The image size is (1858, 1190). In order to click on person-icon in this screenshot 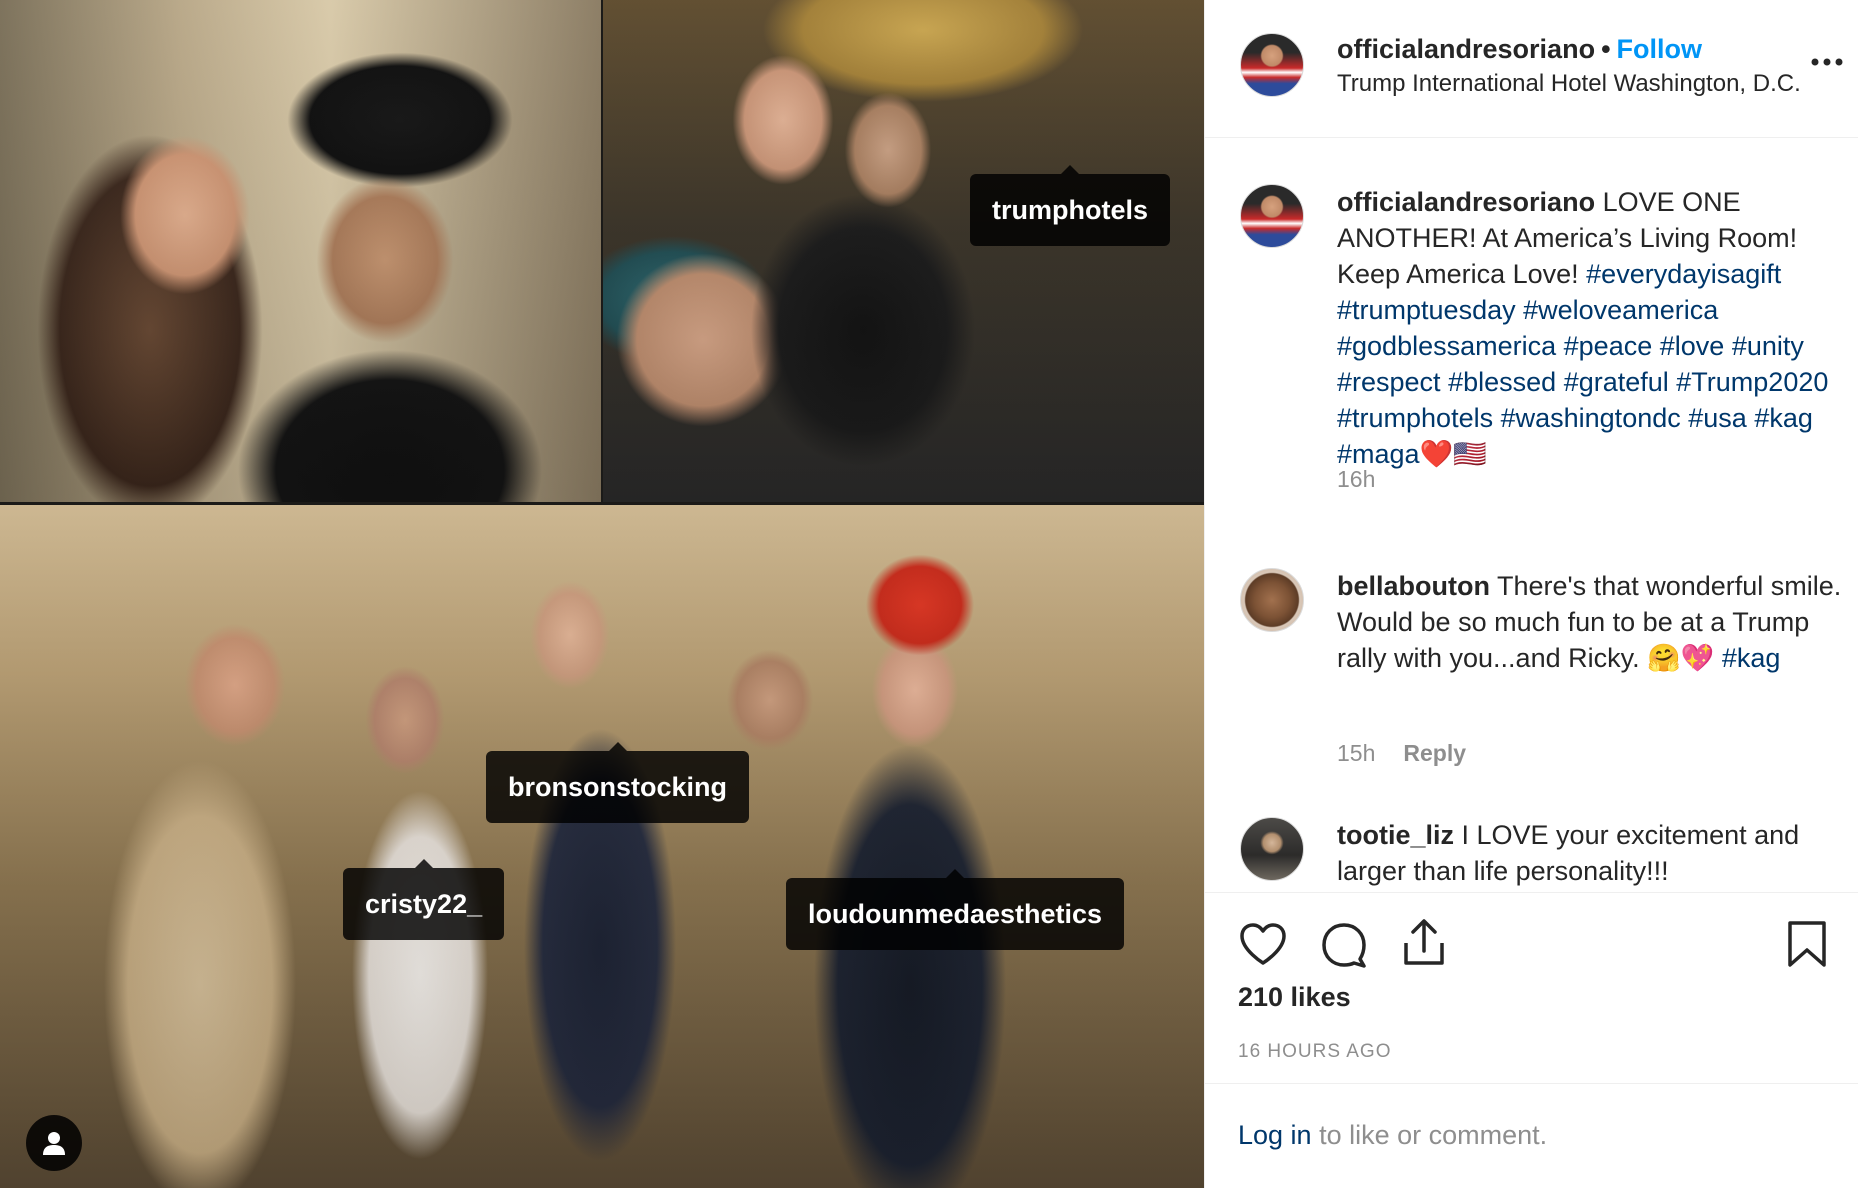, I will do `click(54, 1143)`.